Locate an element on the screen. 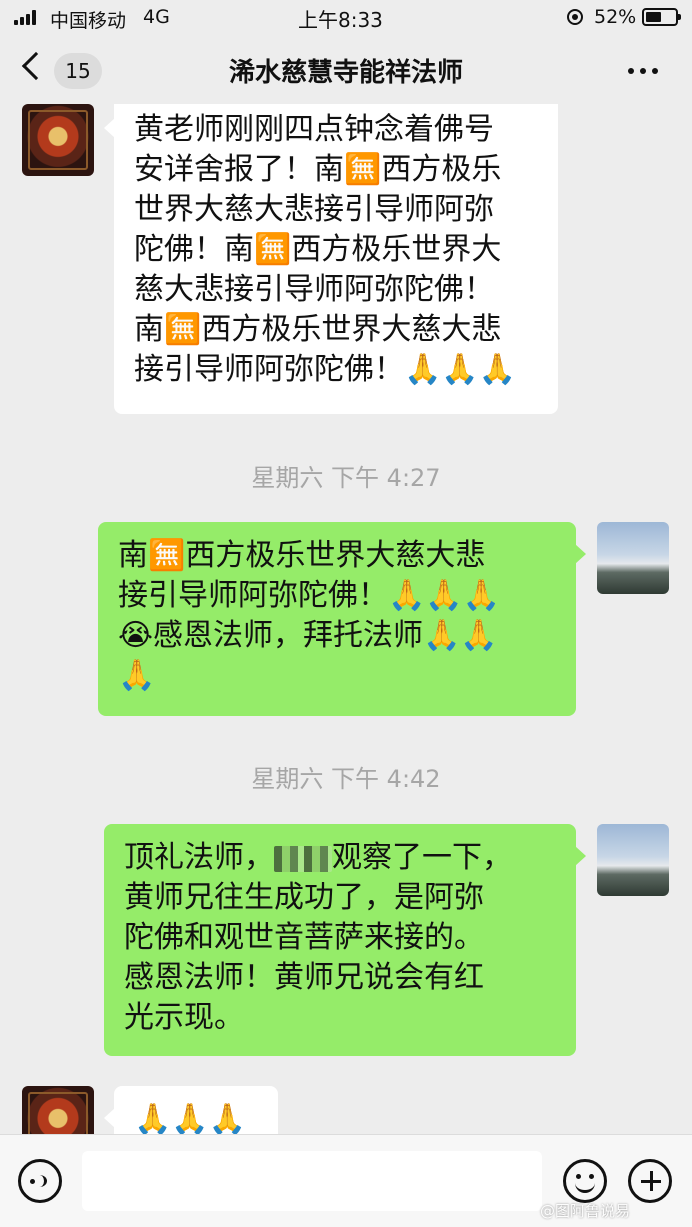 This screenshot has width=692, height=1227. message-input is located at coordinates (312, 1181).